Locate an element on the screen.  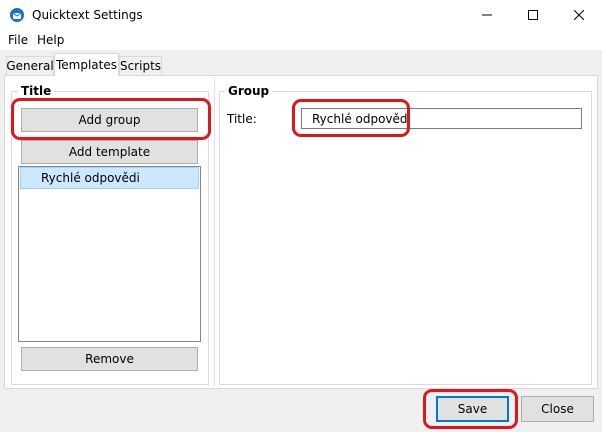
window-title: Quicktext Settings is located at coordinates (87, 15).